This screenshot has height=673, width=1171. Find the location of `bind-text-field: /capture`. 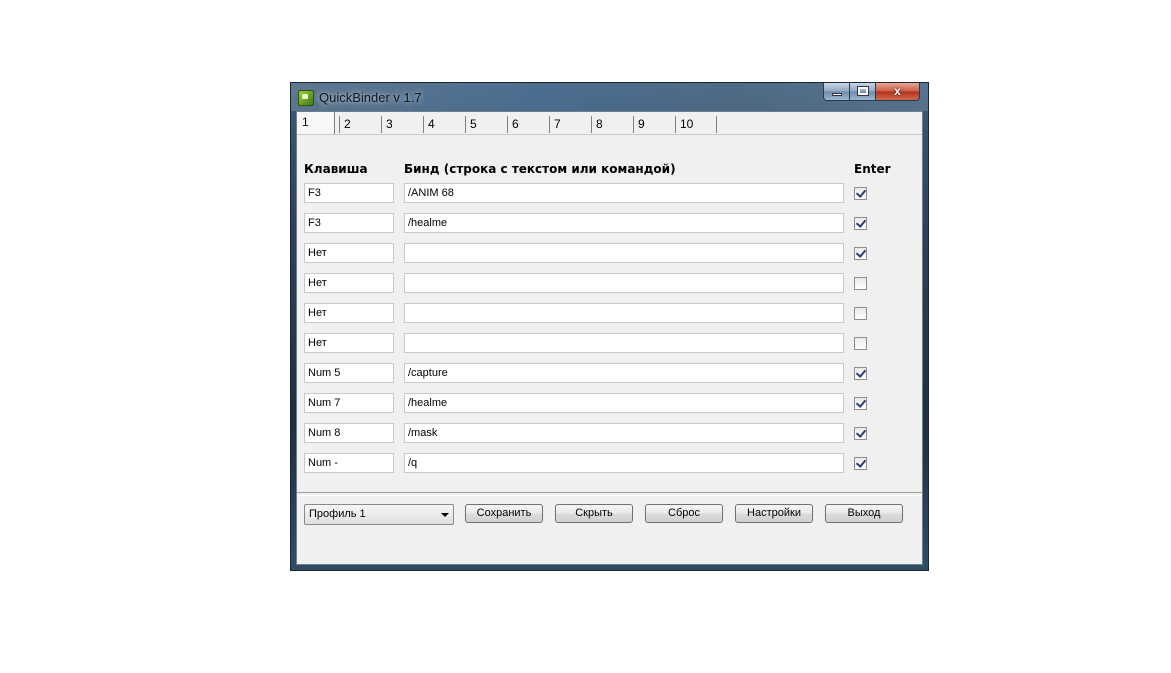

bind-text-field: /capture is located at coordinates (624, 373).